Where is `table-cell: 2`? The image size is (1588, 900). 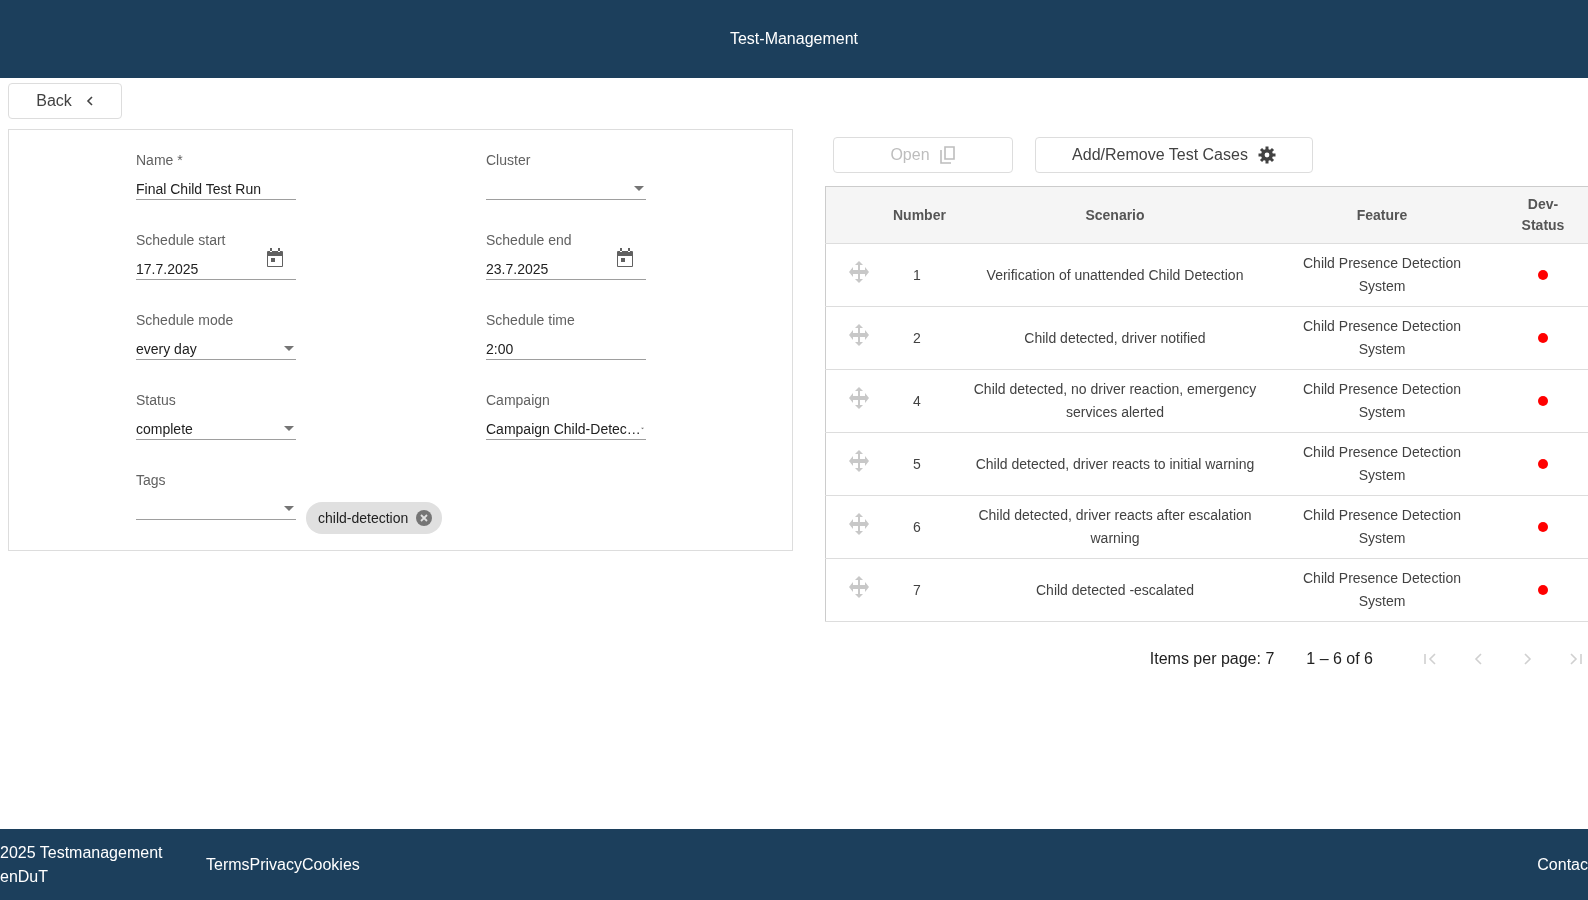
table-cell: 2 is located at coordinates (917, 337).